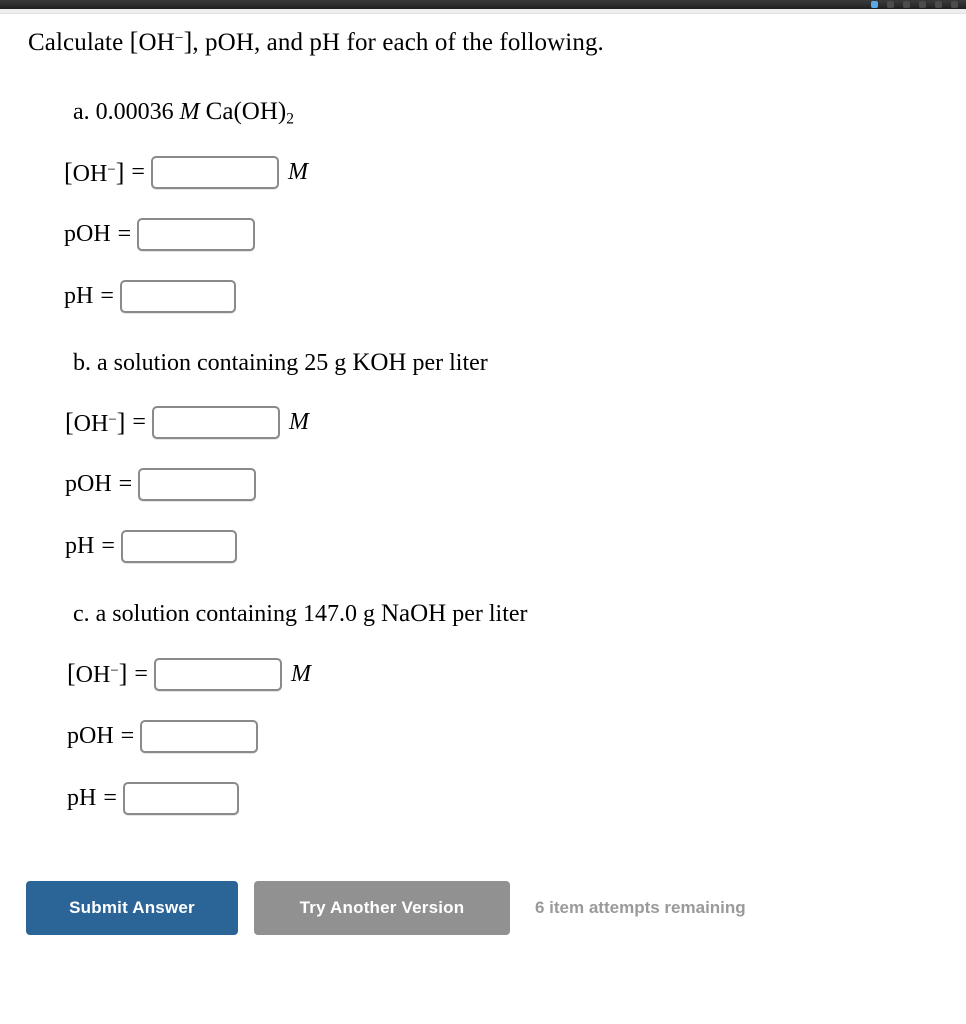 Image resolution: width=966 pixels, height=1024 pixels. What do you see at coordinates (177, 297) in the screenshot?
I see `part-a-ph-input` at bounding box center [177, 297].